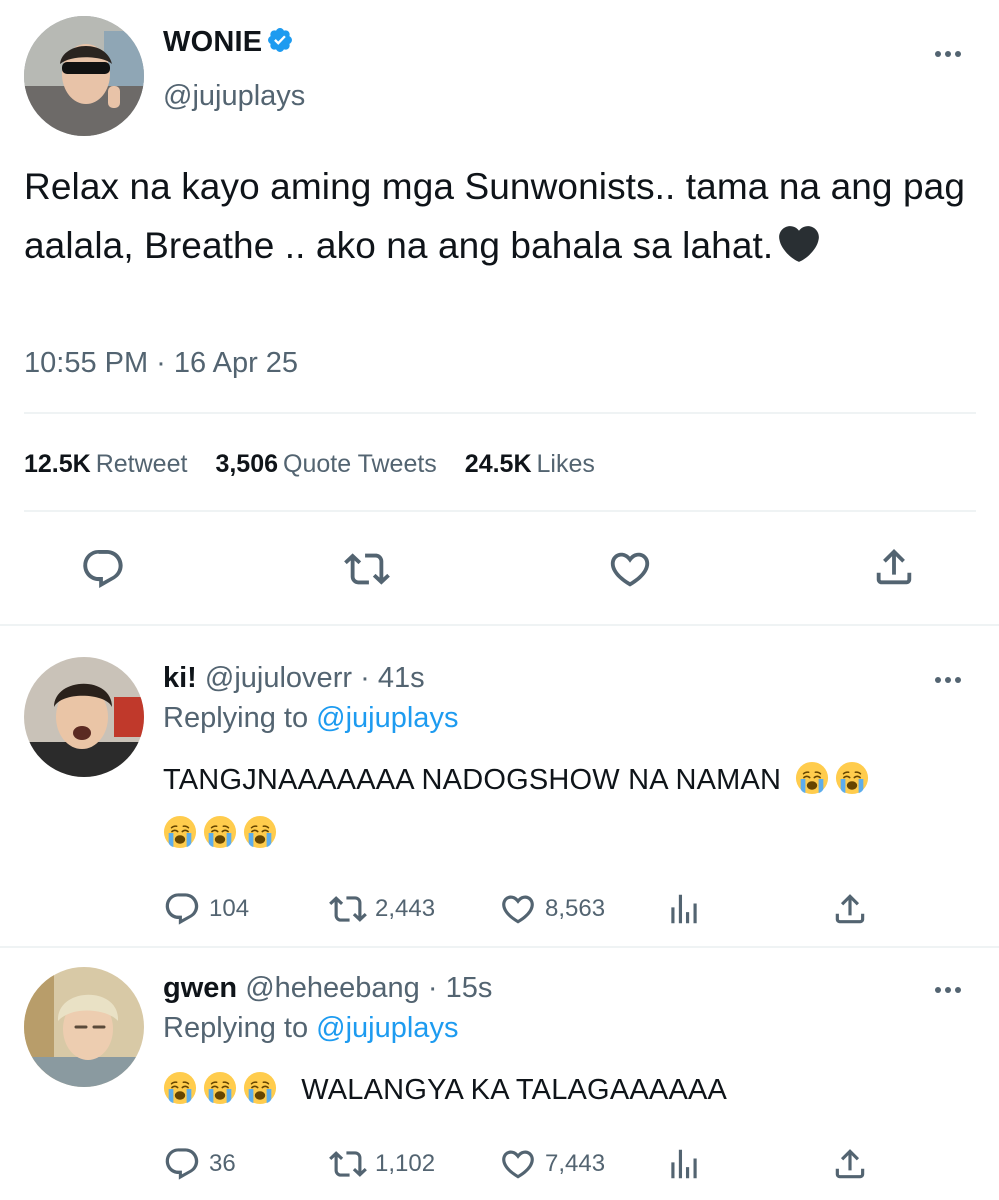 The width and height of the screenshot is (999, 1200). Describe the element at coordinates (575, 908) in the screenshot. I see `like-count: 8,563` at that location.